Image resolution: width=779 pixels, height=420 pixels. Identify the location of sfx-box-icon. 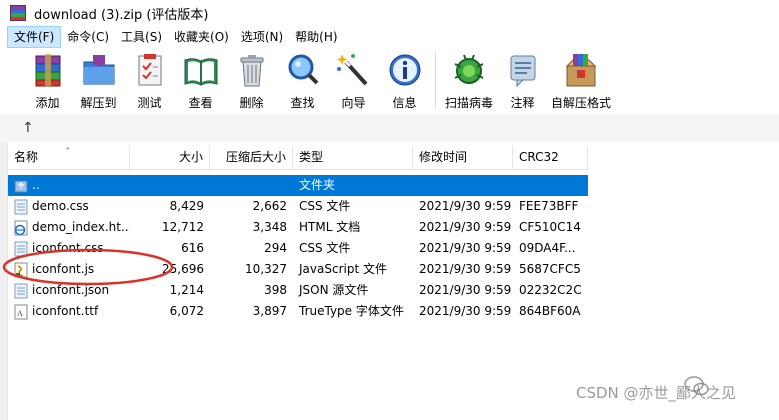
(581, 70).